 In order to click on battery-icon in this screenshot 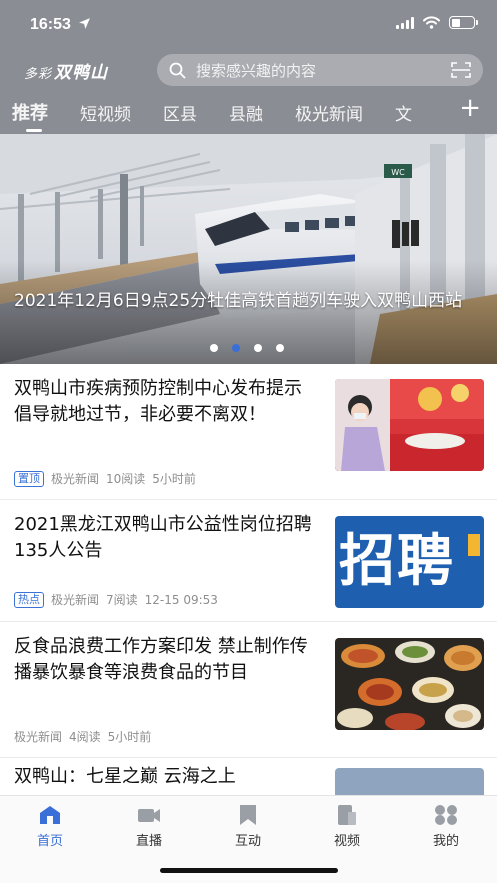, I will do `click(463, 22)`.